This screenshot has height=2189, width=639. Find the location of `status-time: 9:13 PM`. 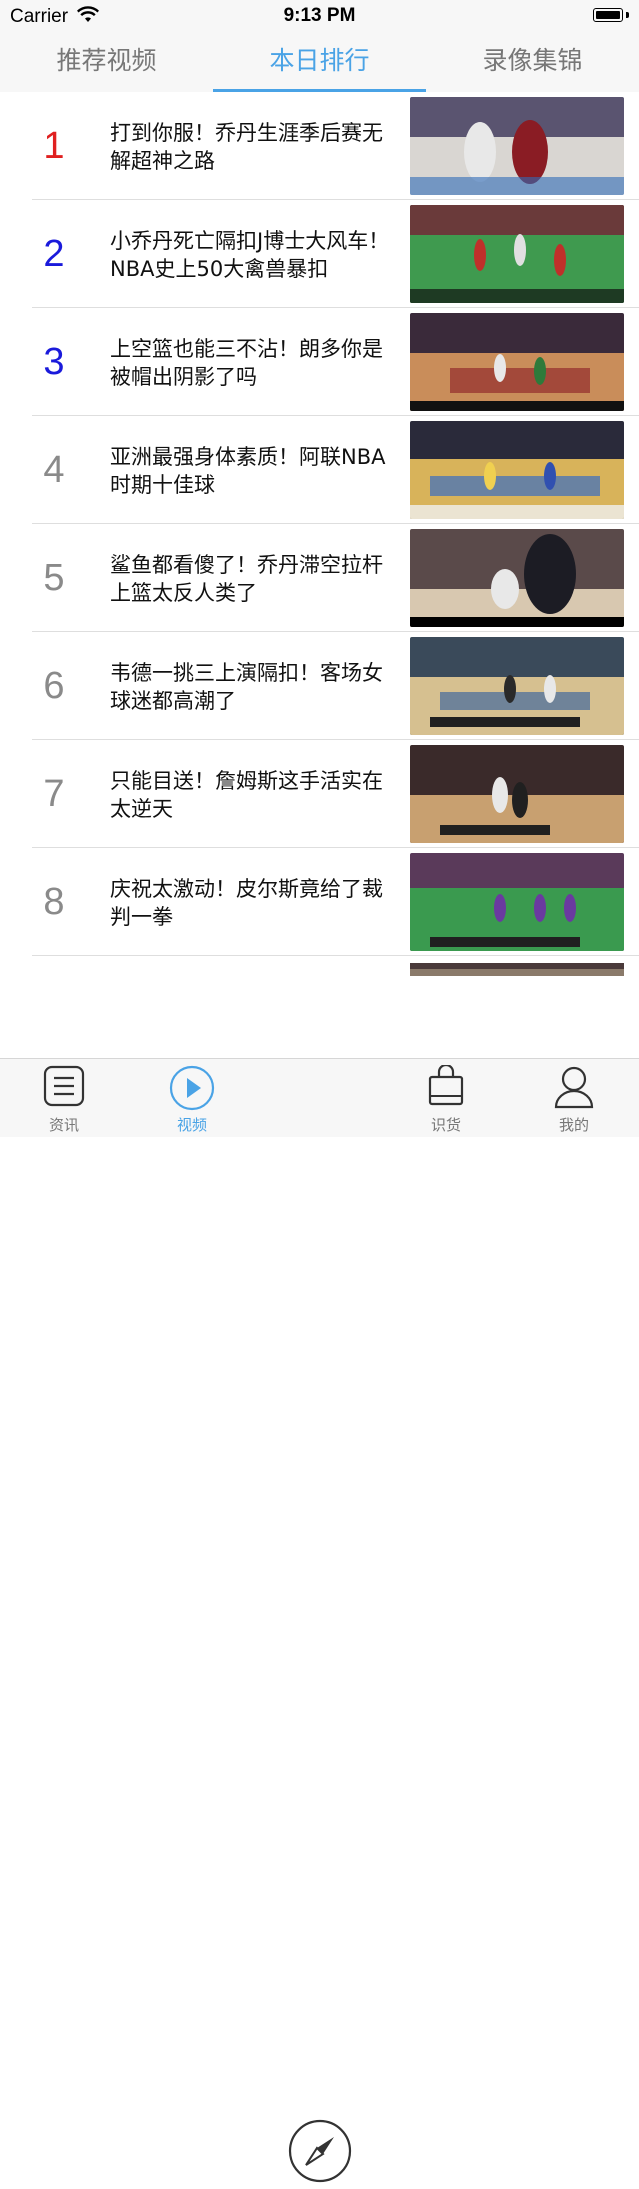

status-time: 9:13 PM is located at coordinates (319, 15).